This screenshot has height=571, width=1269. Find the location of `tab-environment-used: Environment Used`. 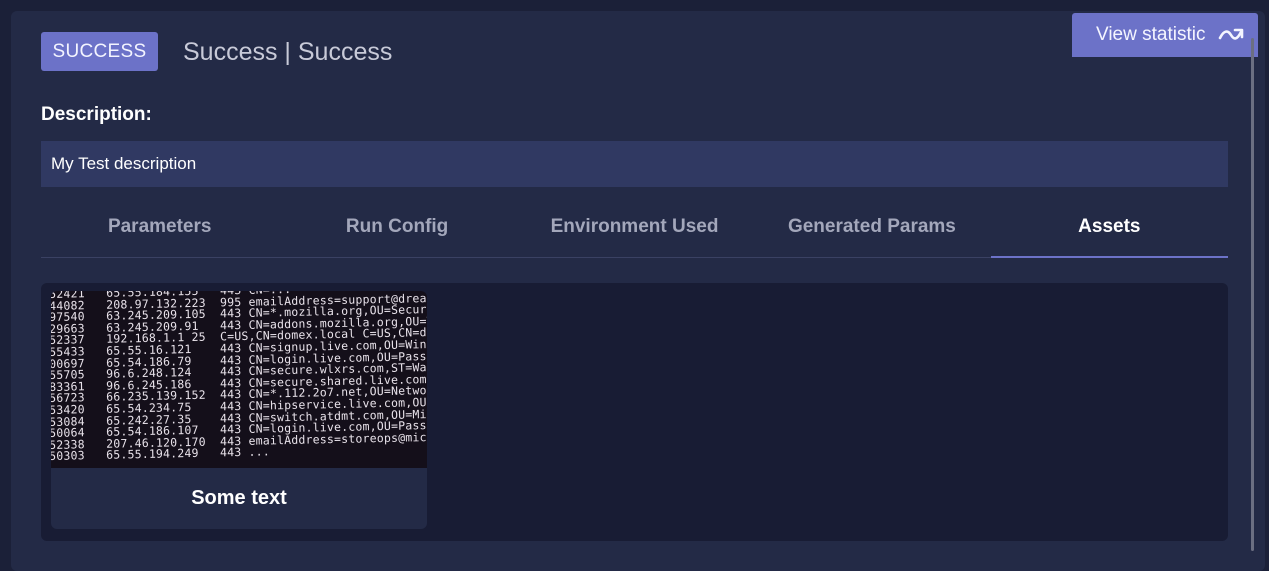

tab-environment-used: Environment Used is located at coordinates (634, 230).